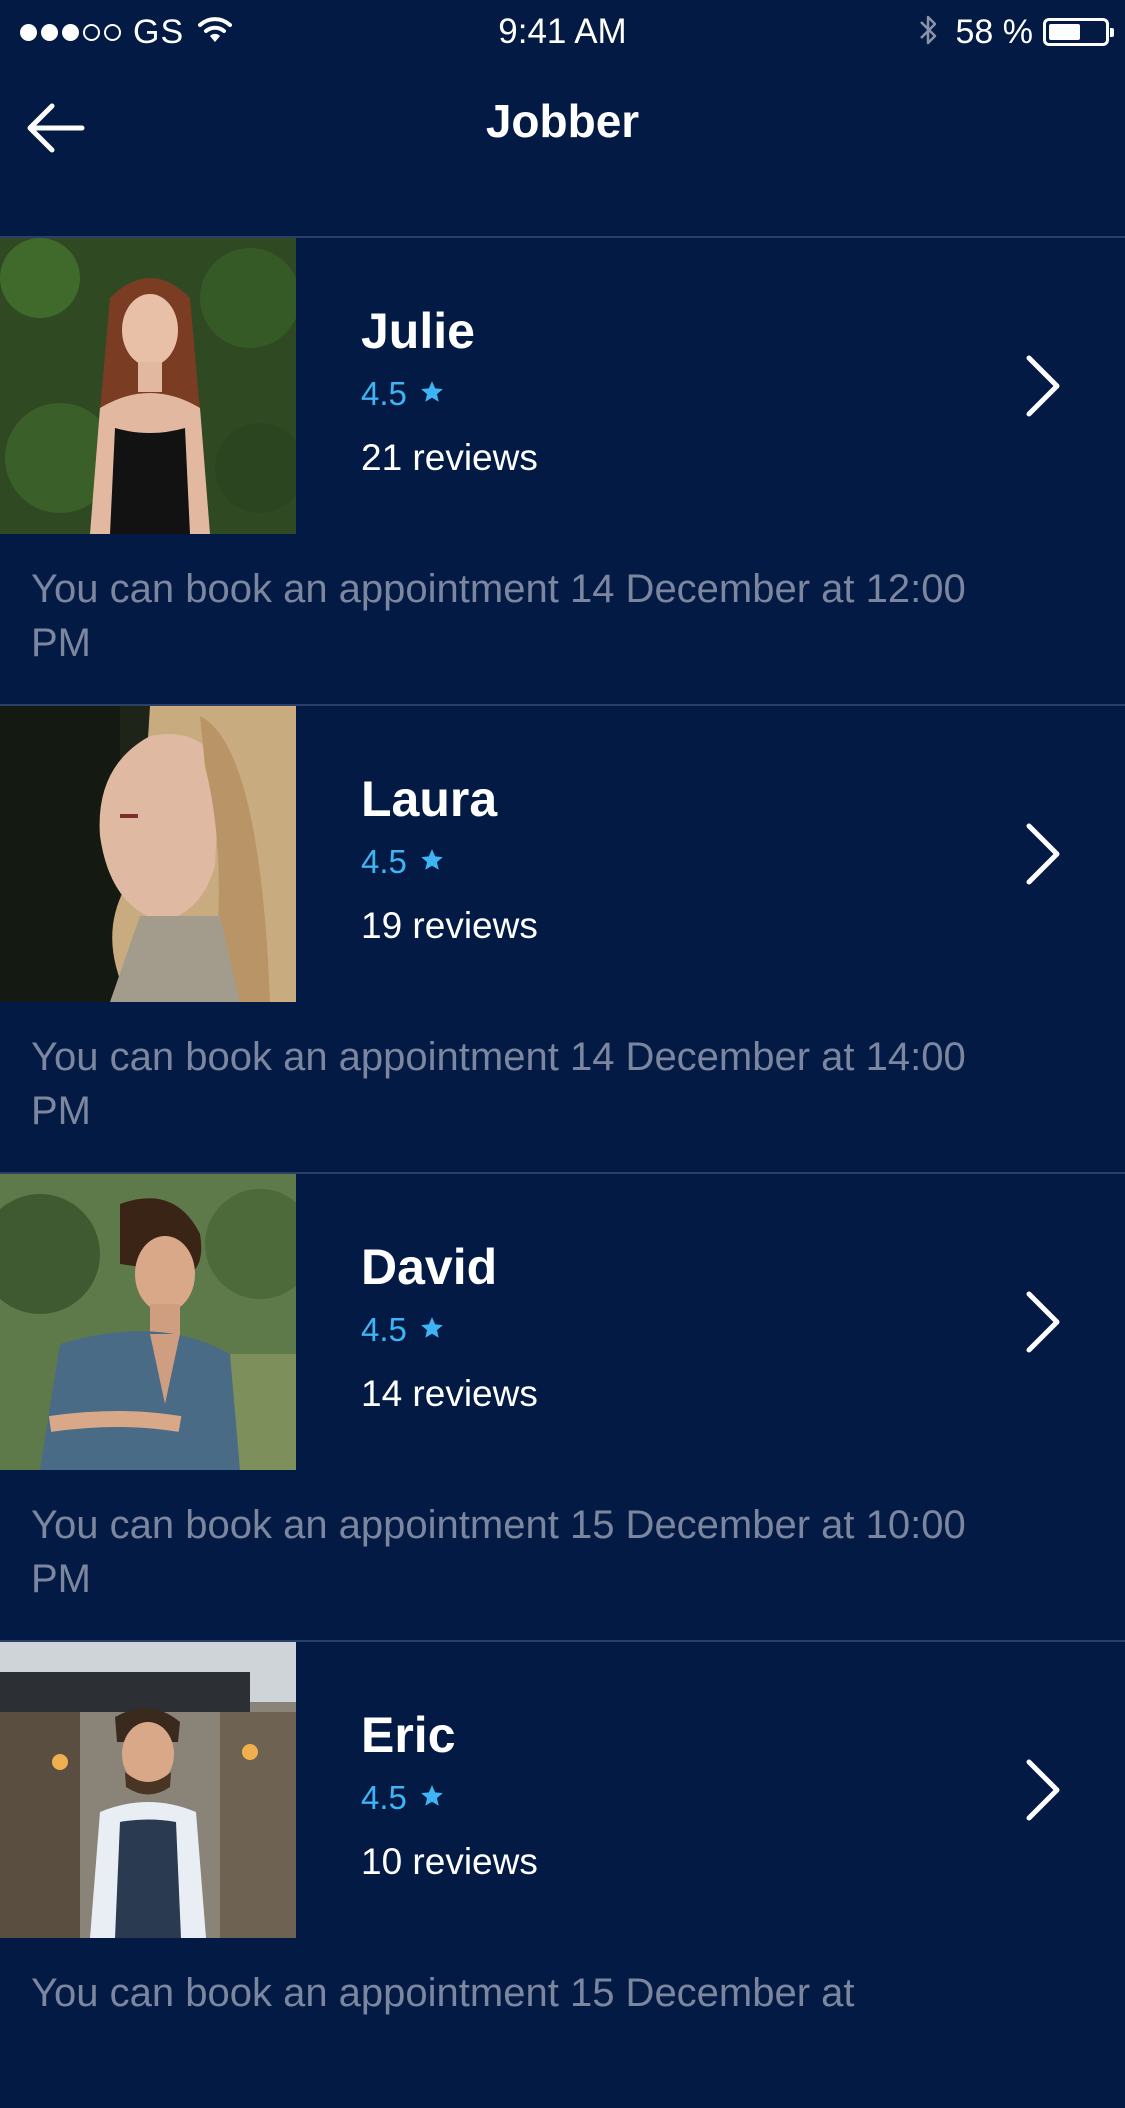 This screenshot has width=1125, height=2108. Describe the element at coordinates (1064, 32) in the screenshot. I see `battery-fill` at that location.